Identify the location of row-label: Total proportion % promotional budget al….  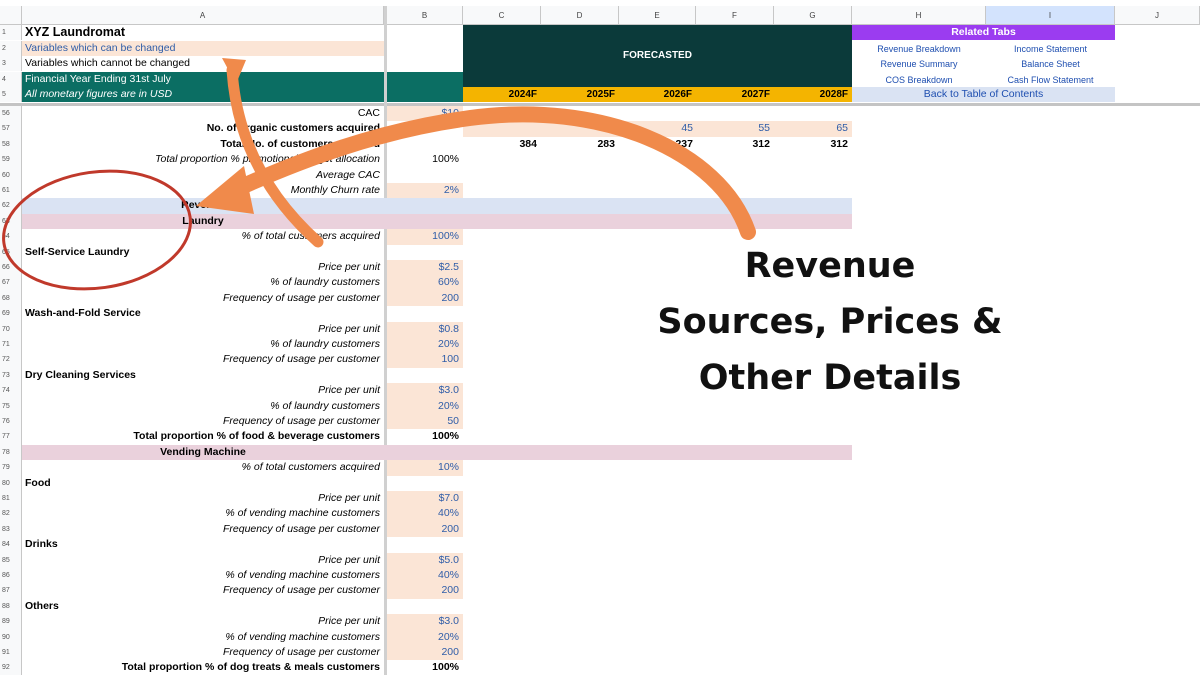
(203, 159).